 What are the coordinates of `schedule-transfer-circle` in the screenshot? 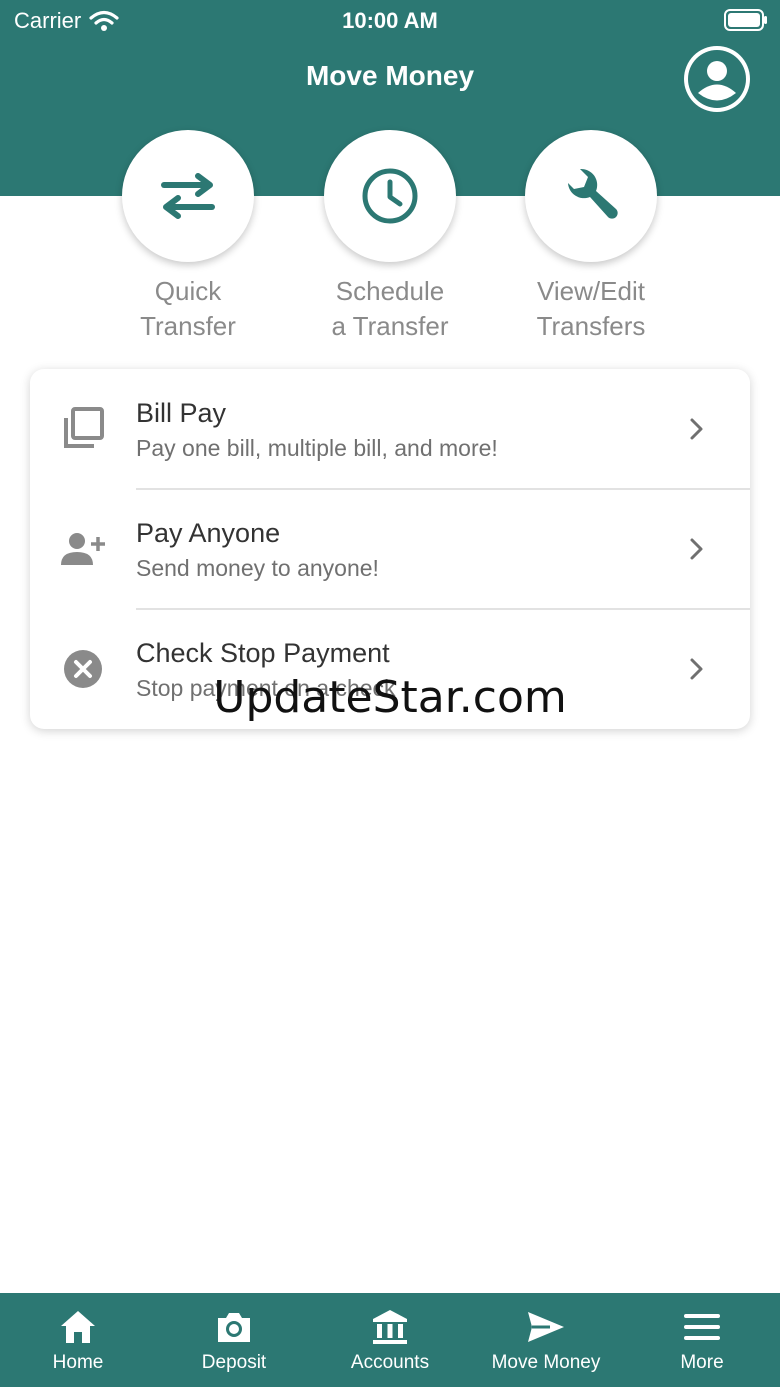 It's located at (390, 196).